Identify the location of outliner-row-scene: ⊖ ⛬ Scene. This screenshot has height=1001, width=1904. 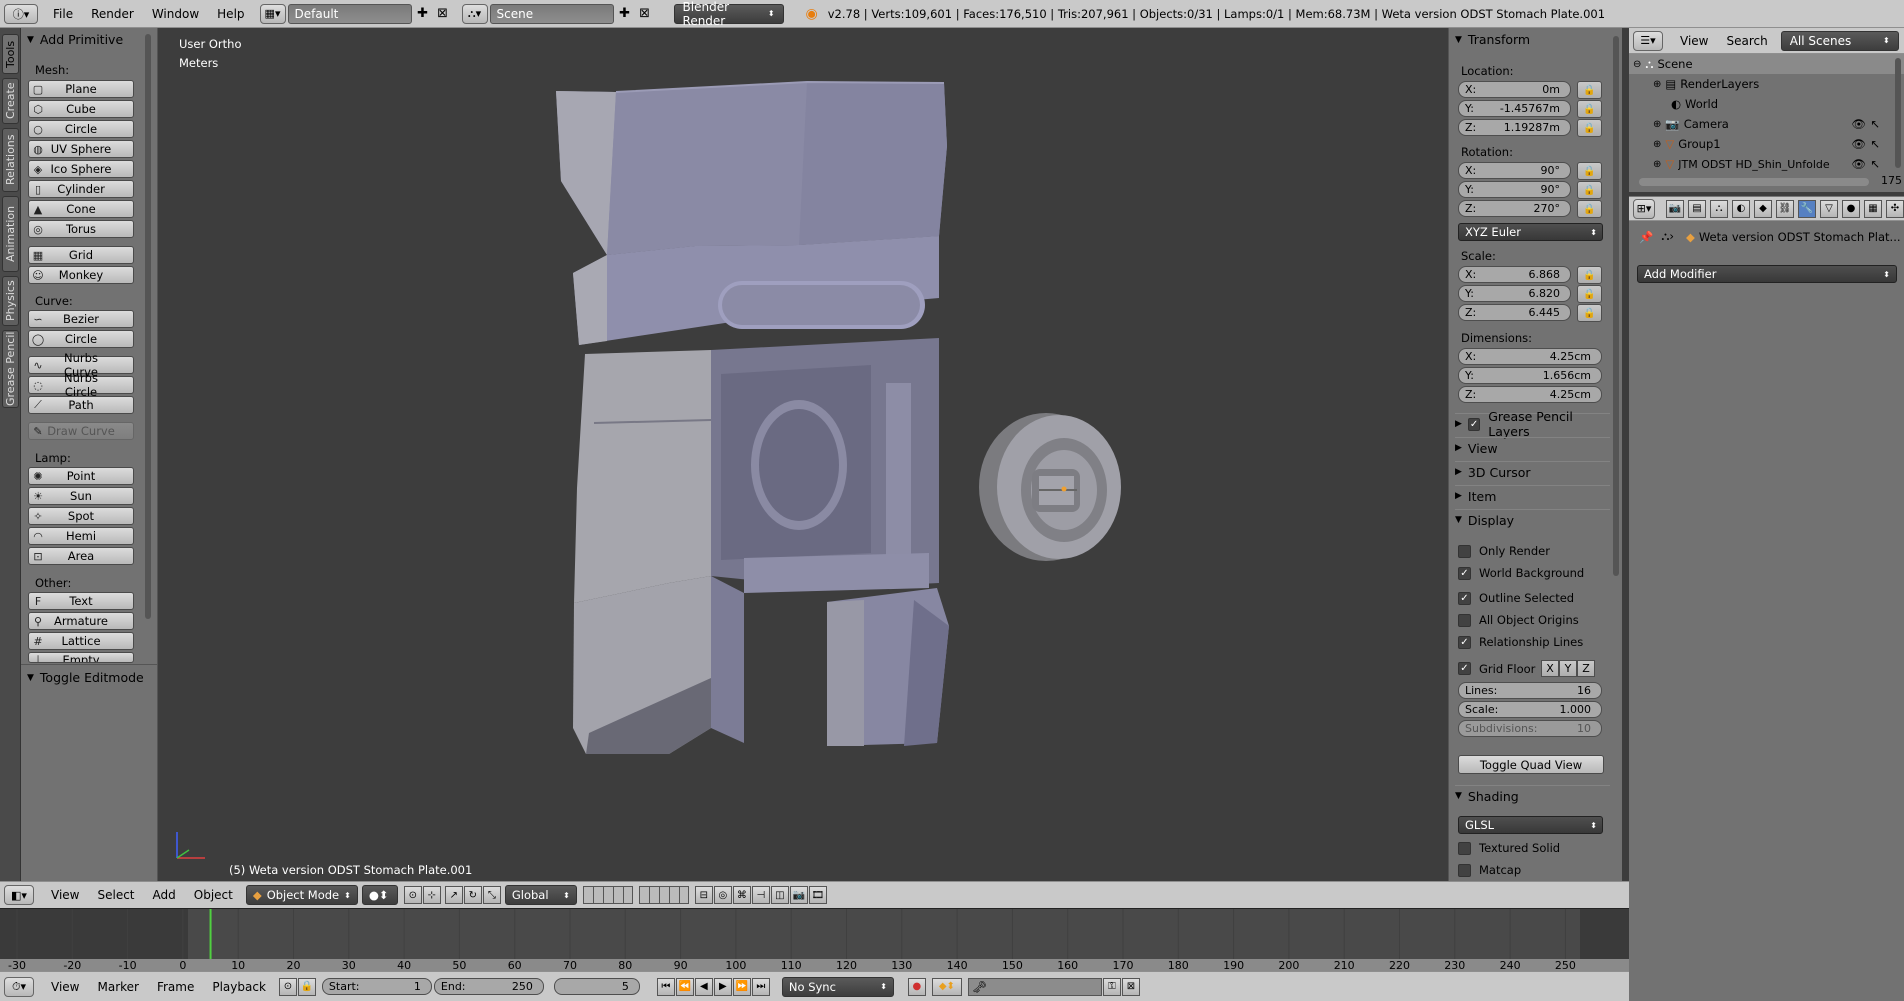
(1766, 64).